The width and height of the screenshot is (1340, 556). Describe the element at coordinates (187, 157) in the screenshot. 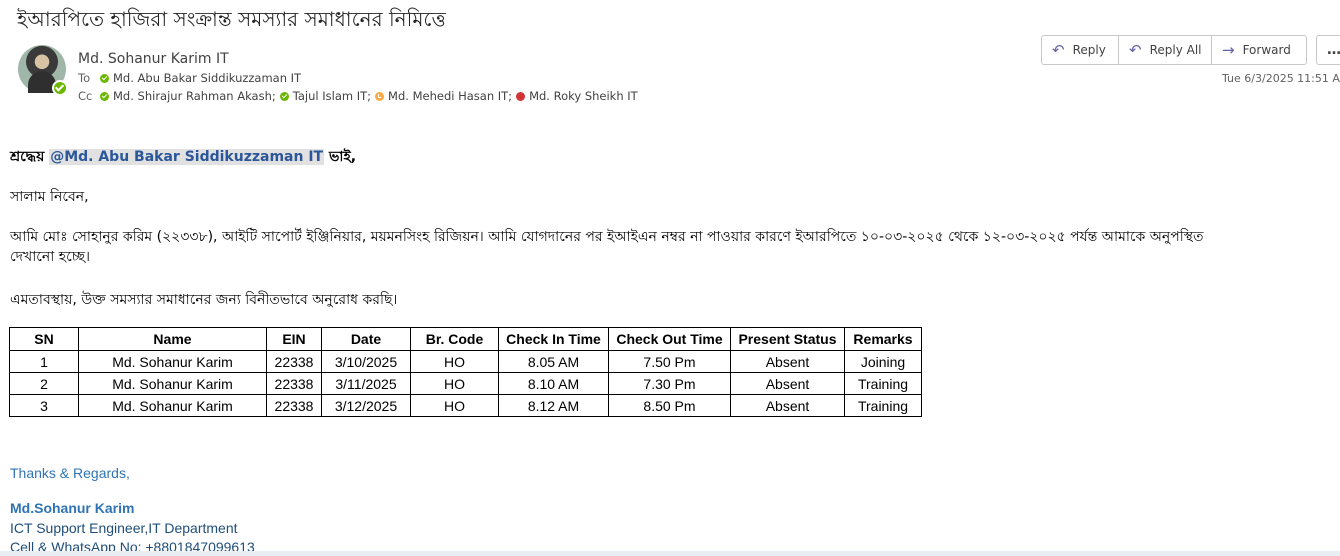

I see `mention-link: @Md. Abu Bakar Siddikuzzaman IT` at that location.